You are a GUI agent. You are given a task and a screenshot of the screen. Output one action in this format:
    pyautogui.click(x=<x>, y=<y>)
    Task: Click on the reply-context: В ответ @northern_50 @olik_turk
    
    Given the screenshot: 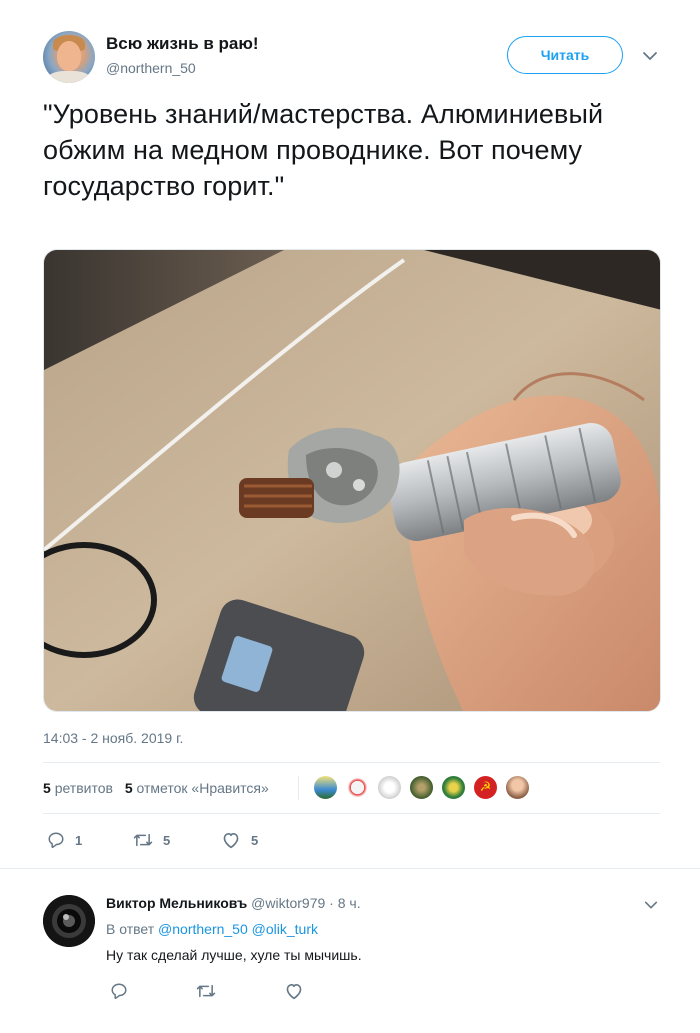 What is the action you would take?
    pyautogui.click(x=212, y=929)
    